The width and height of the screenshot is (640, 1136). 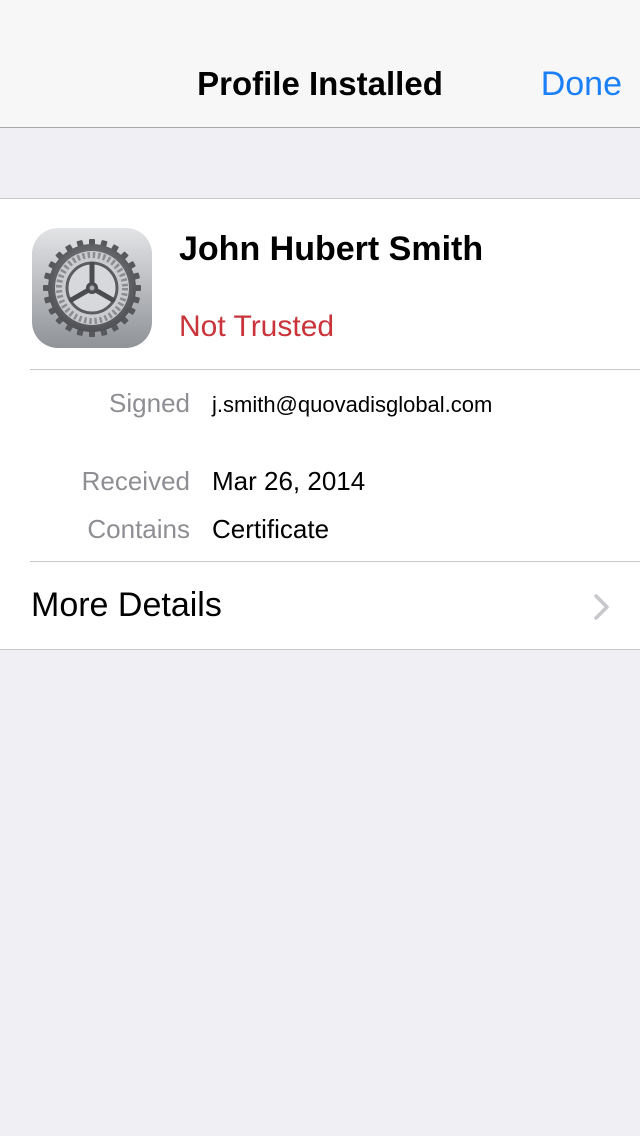 I want to click on more-details-label: More Details, so click(x=126, y=605).